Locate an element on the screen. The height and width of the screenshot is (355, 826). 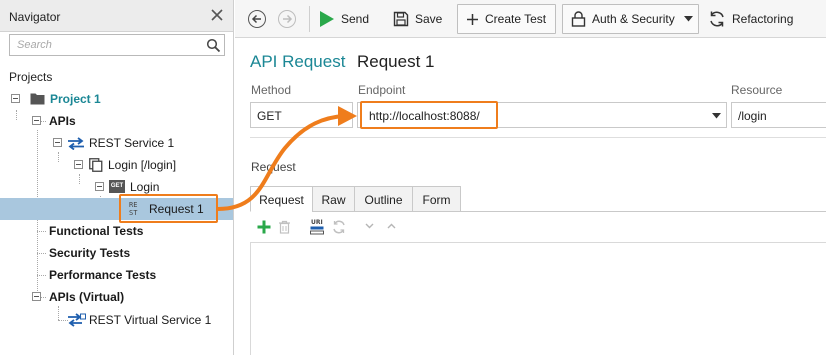
search-field is located at coordinates (117, 45).